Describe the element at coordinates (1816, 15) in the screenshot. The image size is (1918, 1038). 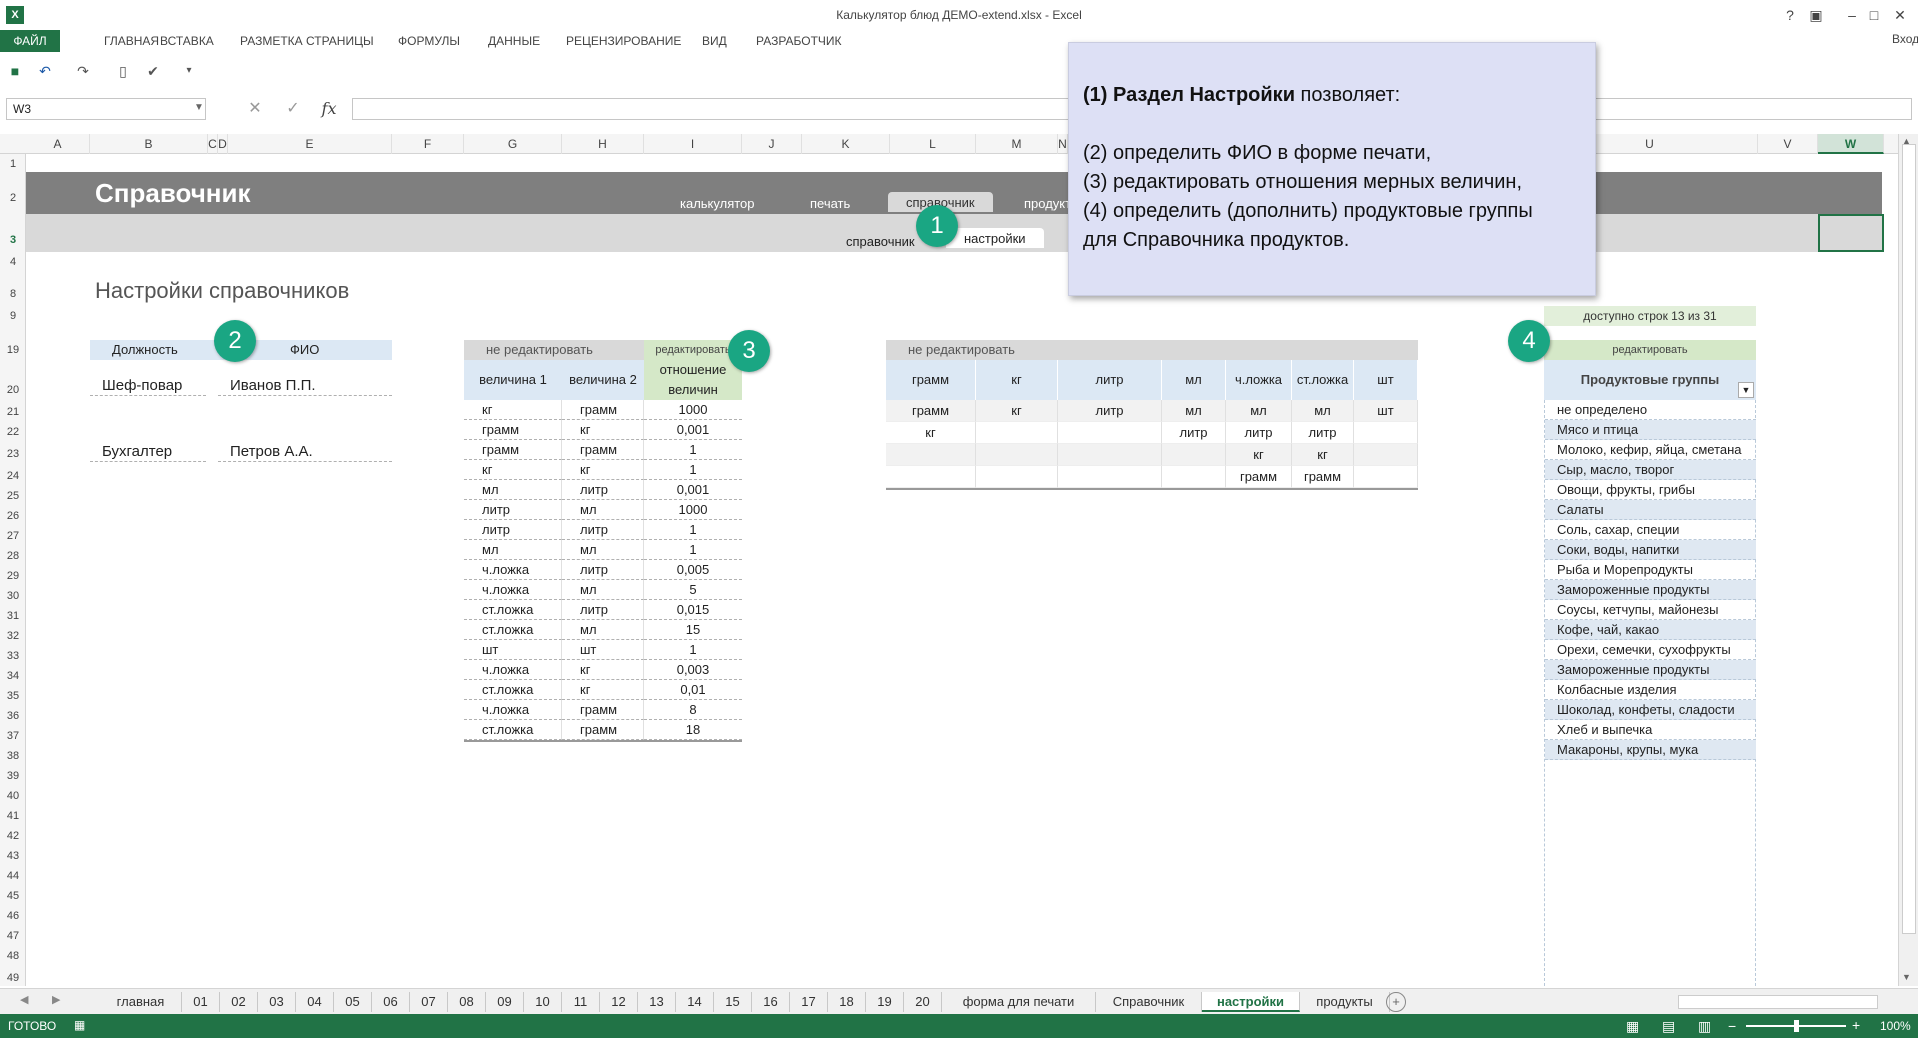
I see `ribbon-display-icon: ▣` at that location.